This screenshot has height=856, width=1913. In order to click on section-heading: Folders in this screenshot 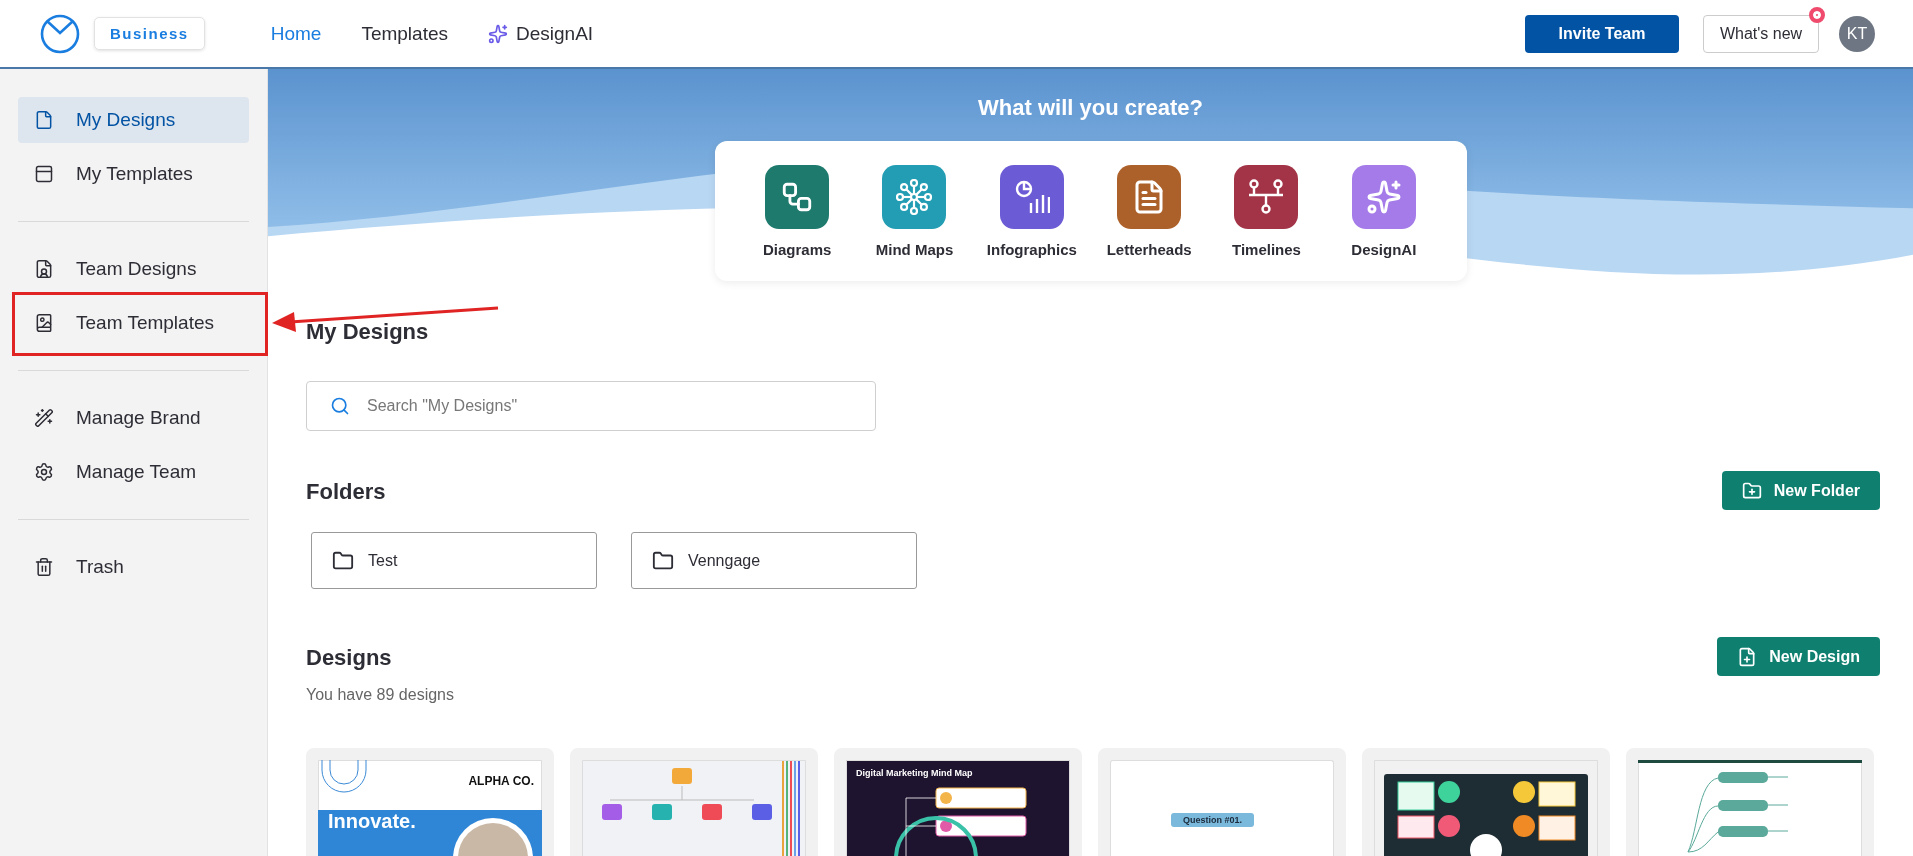, I will do `click(346, 491)`.